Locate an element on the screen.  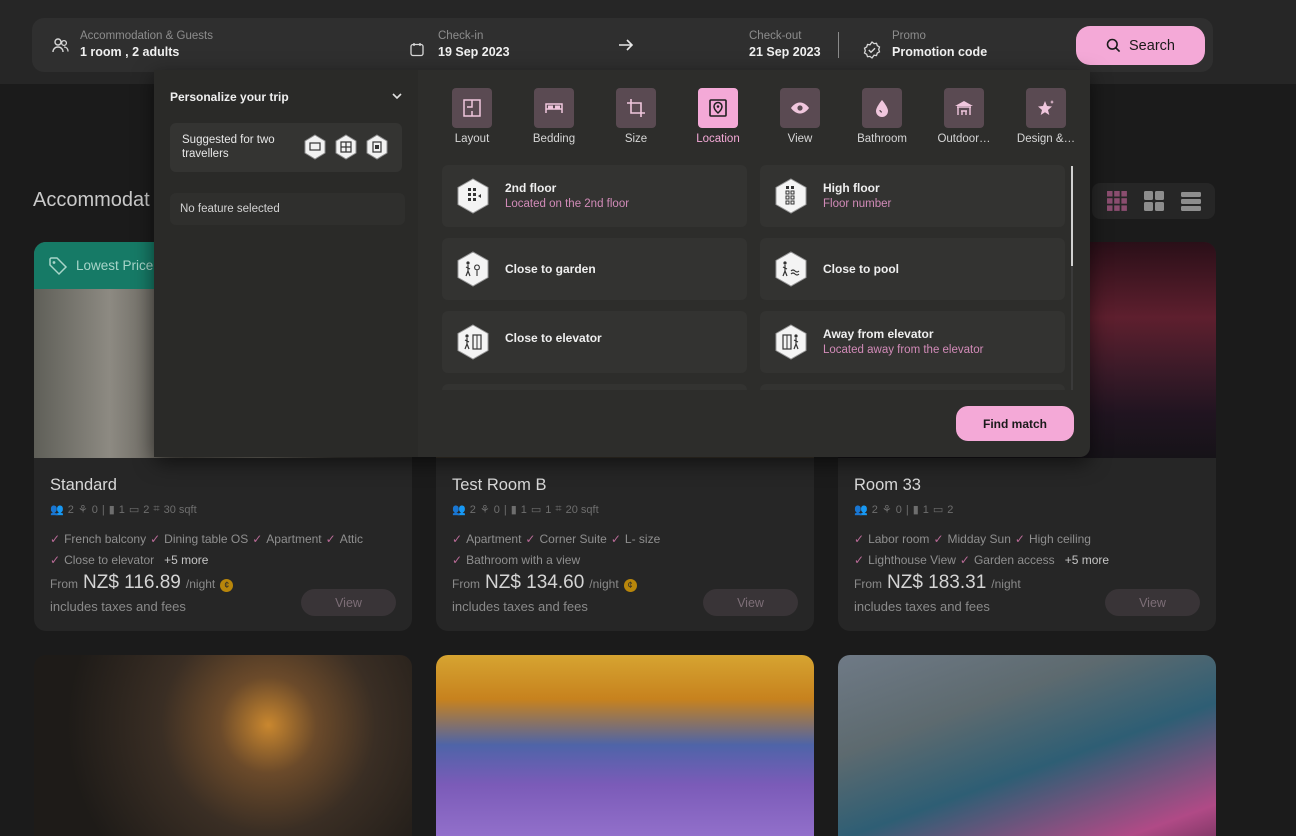
room-meta: 👥 2 ⚘ 0 | ▮ 1 ▭ 1 ⌗ 20 sqft is located at coordinates (525, 509).